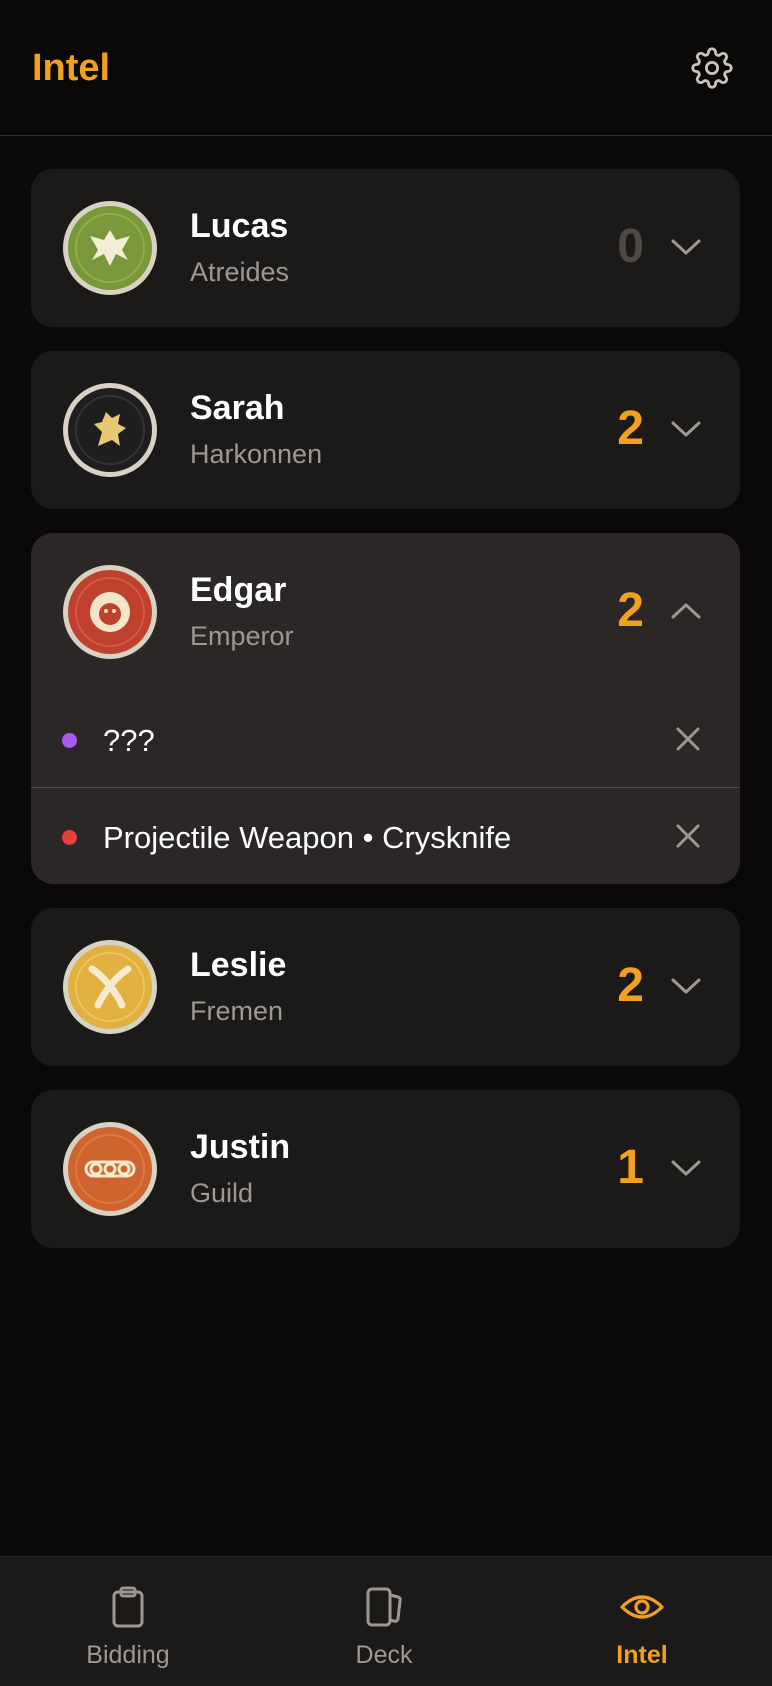 The height and width of the screenshot is (1686, 772). I want to click on player-faction: Harkonnen, so click(256, 454).